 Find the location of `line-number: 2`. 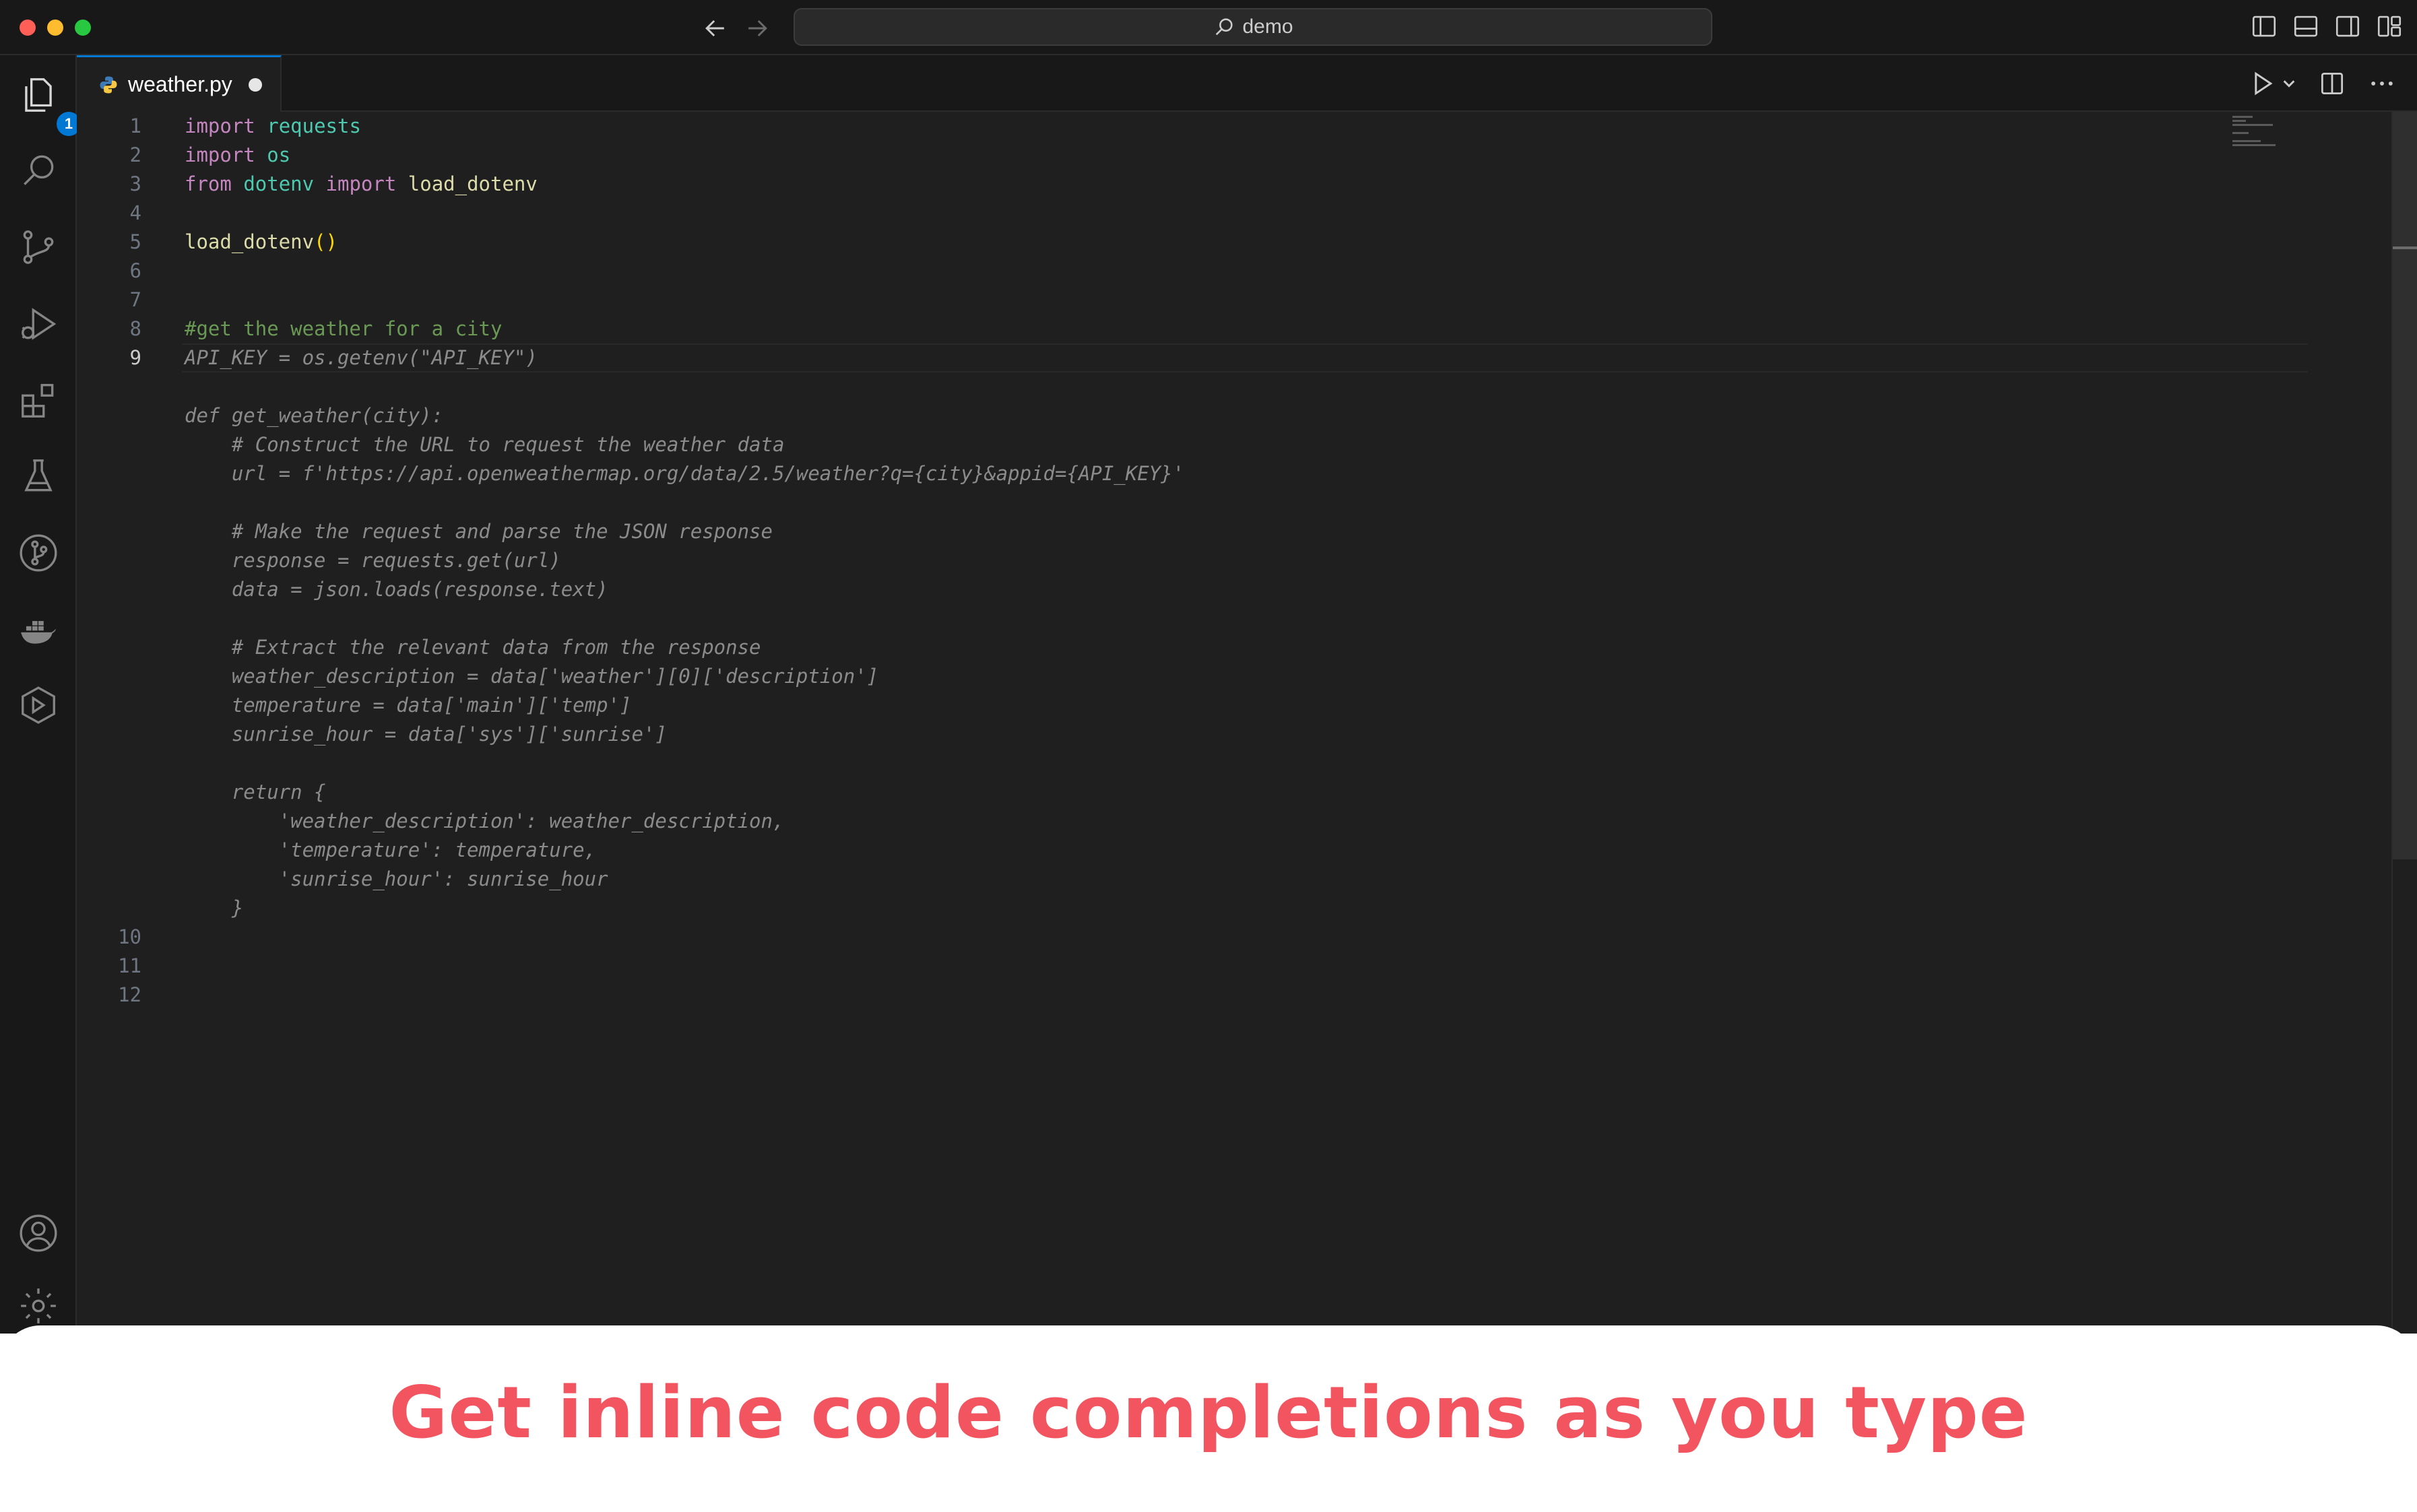

line-number: 2 is located at coordinates (135, 154).